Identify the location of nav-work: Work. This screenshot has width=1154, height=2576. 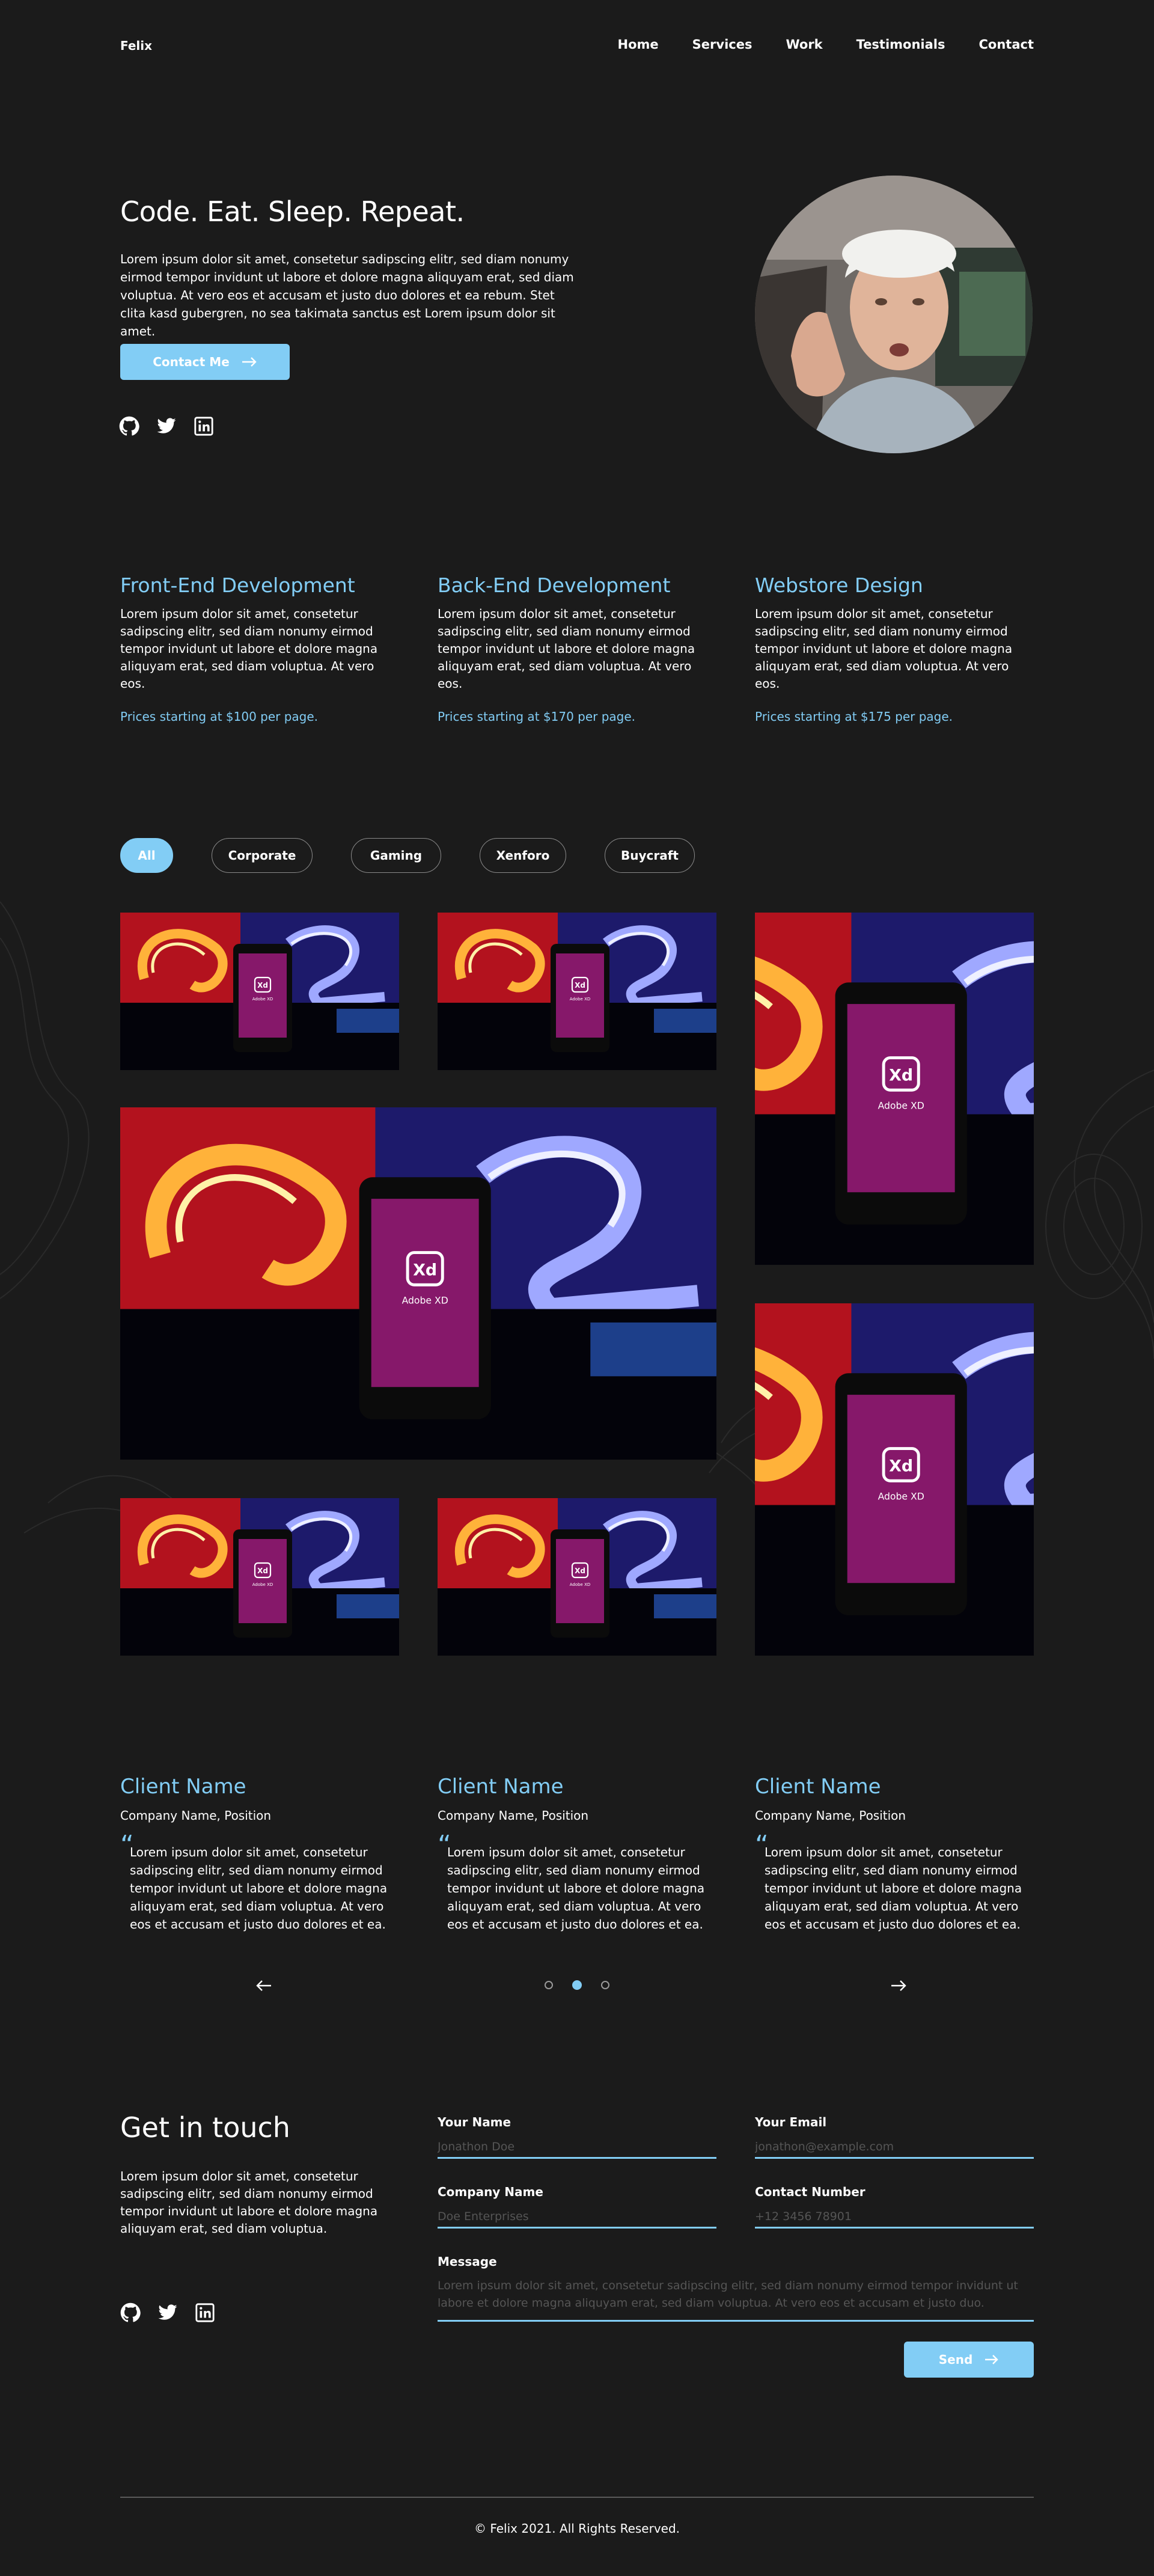
(804, 44).